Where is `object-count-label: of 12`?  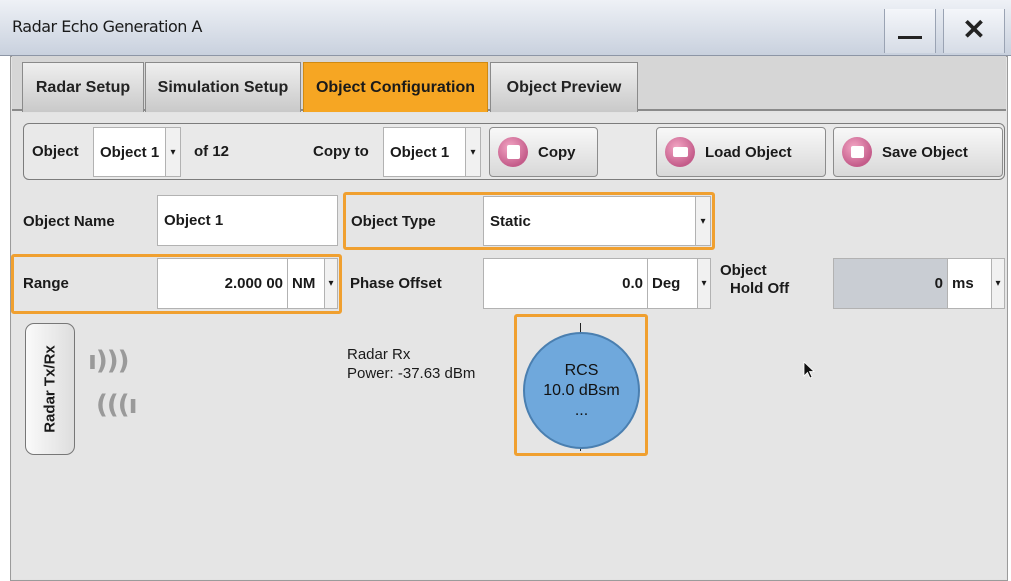
object-count-label: of 12 is located at coordinates (212, 151).